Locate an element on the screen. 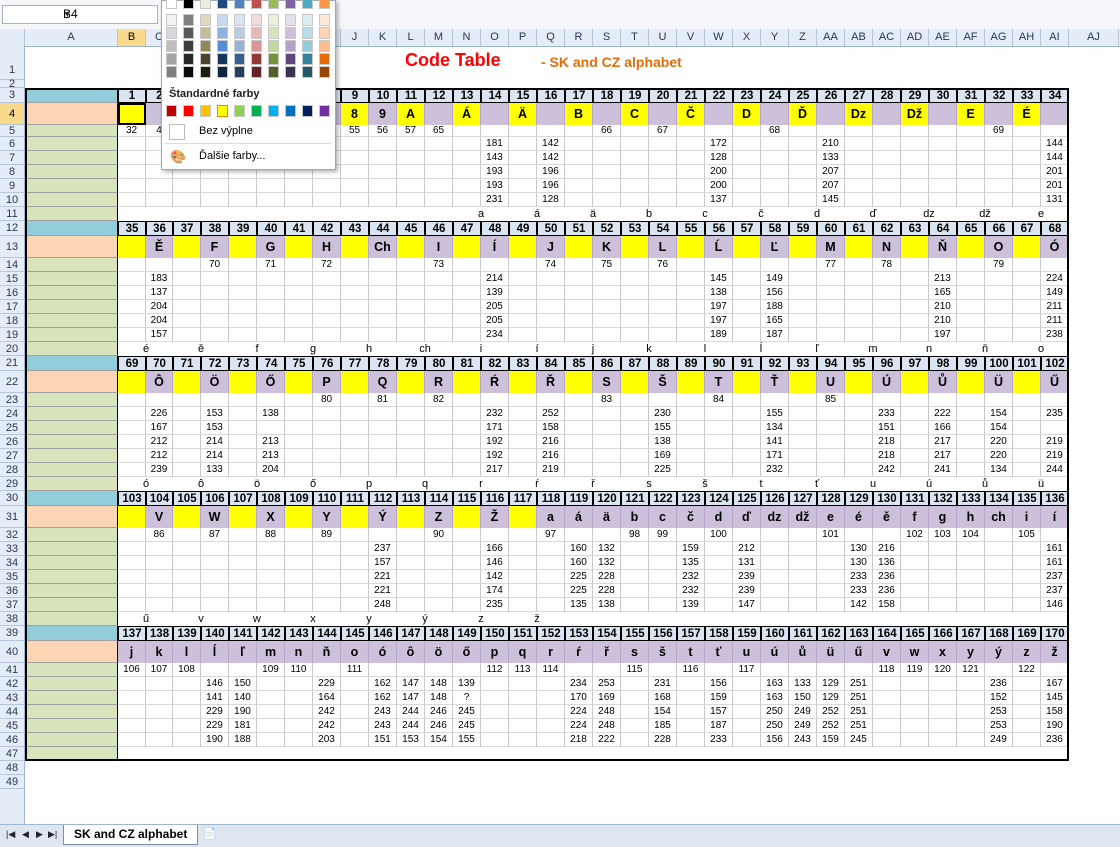  row-header: 41 is located at coordinates (12, 670).